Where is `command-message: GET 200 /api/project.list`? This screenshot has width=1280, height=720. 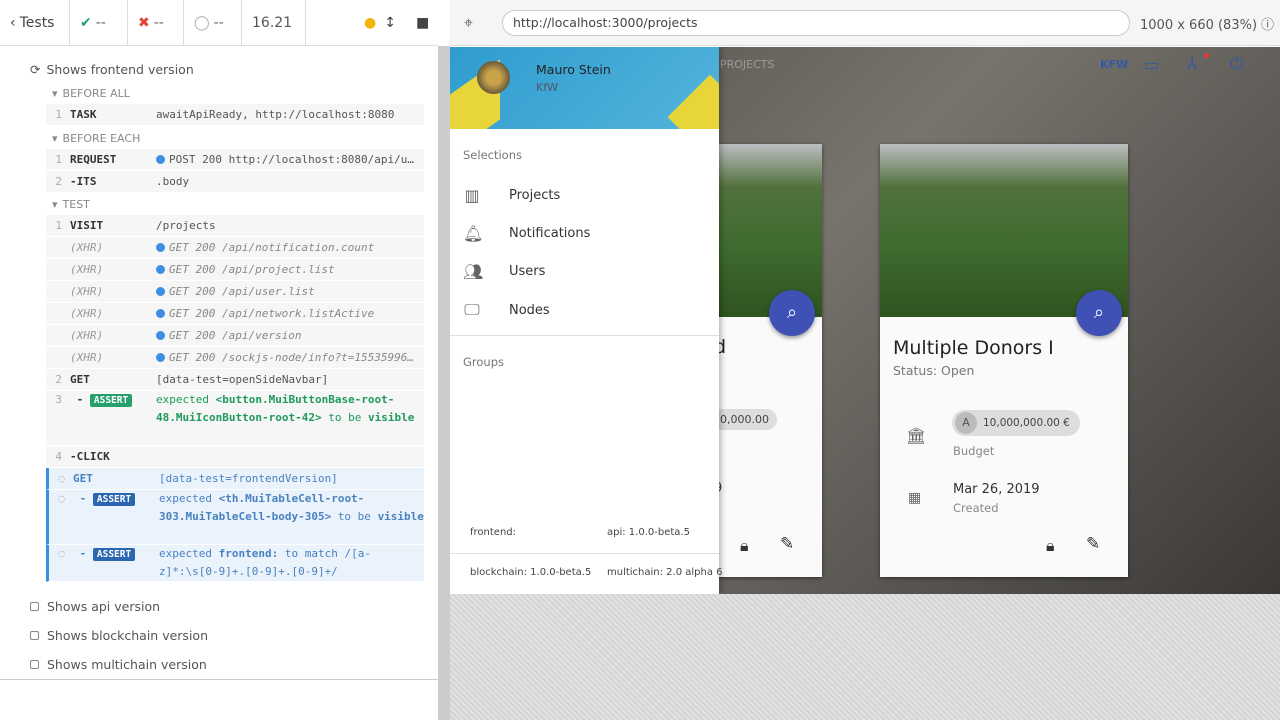 command-message: GET 200 /api/project.list is located at coordinates (290, 269).